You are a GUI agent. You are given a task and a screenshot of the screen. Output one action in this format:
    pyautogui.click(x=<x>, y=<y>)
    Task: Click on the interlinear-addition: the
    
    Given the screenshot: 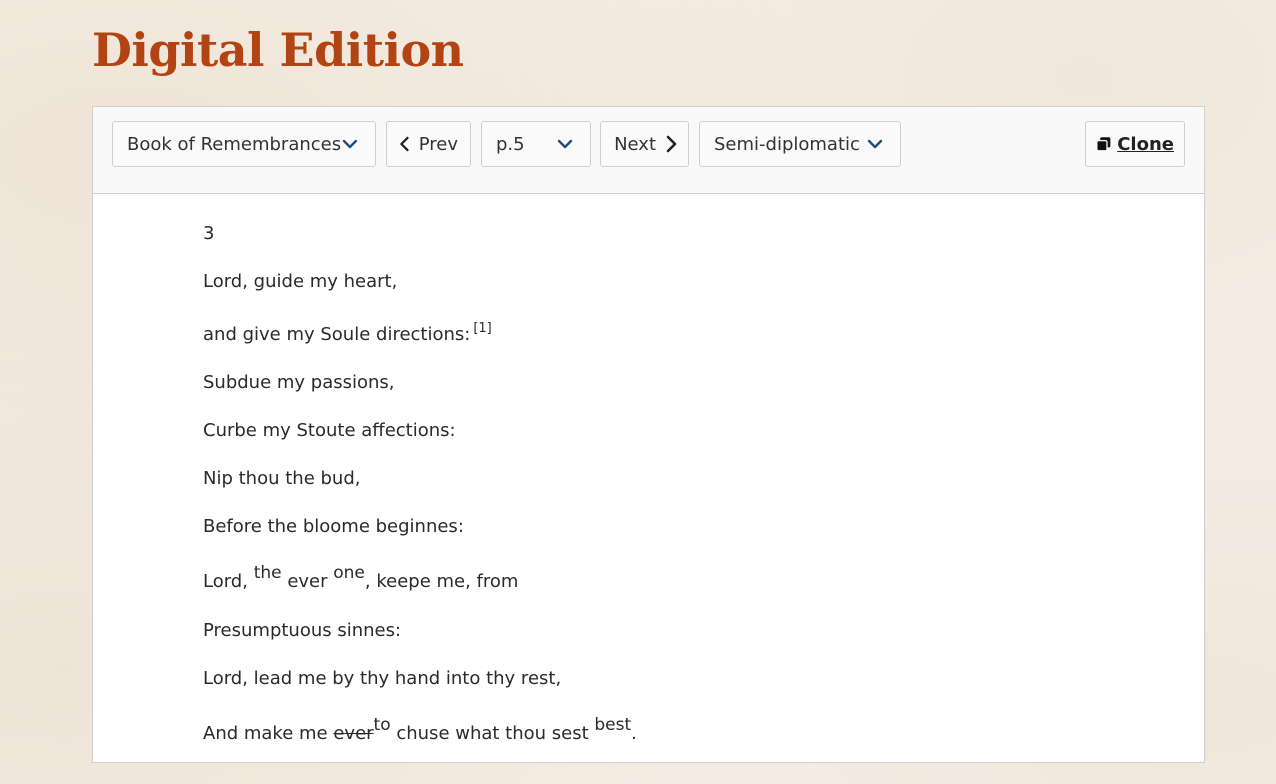 What is the action you would take?
    pyautogui.click(x=267, y=573)
    